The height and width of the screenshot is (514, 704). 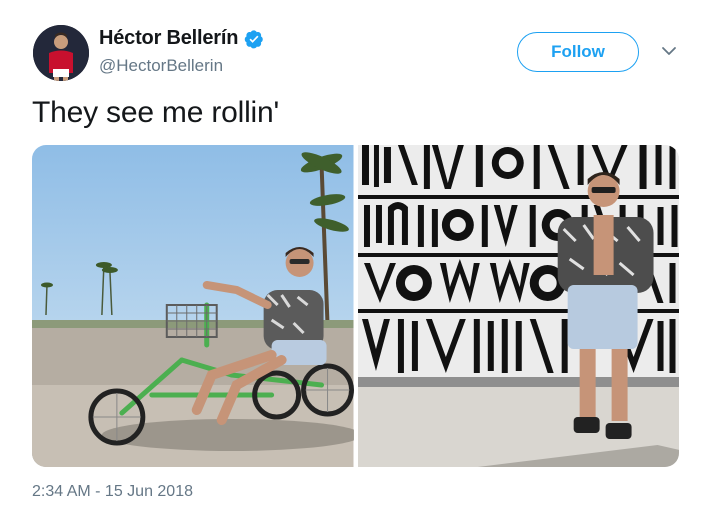 I want to click on chevron-down-icon, so click(x=669, y=51).